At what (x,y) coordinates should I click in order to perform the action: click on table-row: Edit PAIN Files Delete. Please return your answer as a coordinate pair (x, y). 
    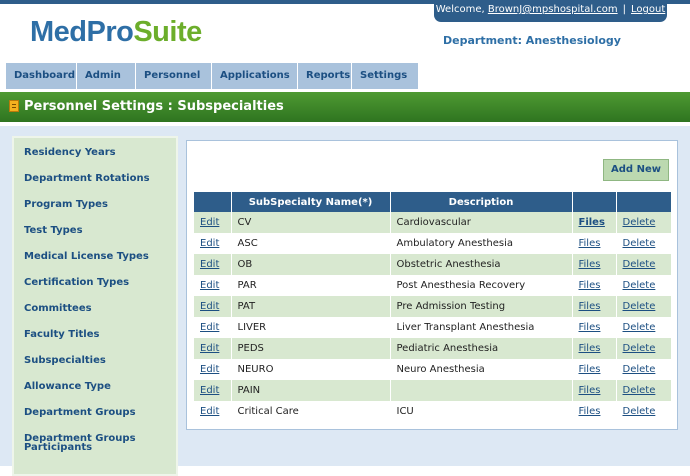
    Looking at the image, I should click on (433, 390).